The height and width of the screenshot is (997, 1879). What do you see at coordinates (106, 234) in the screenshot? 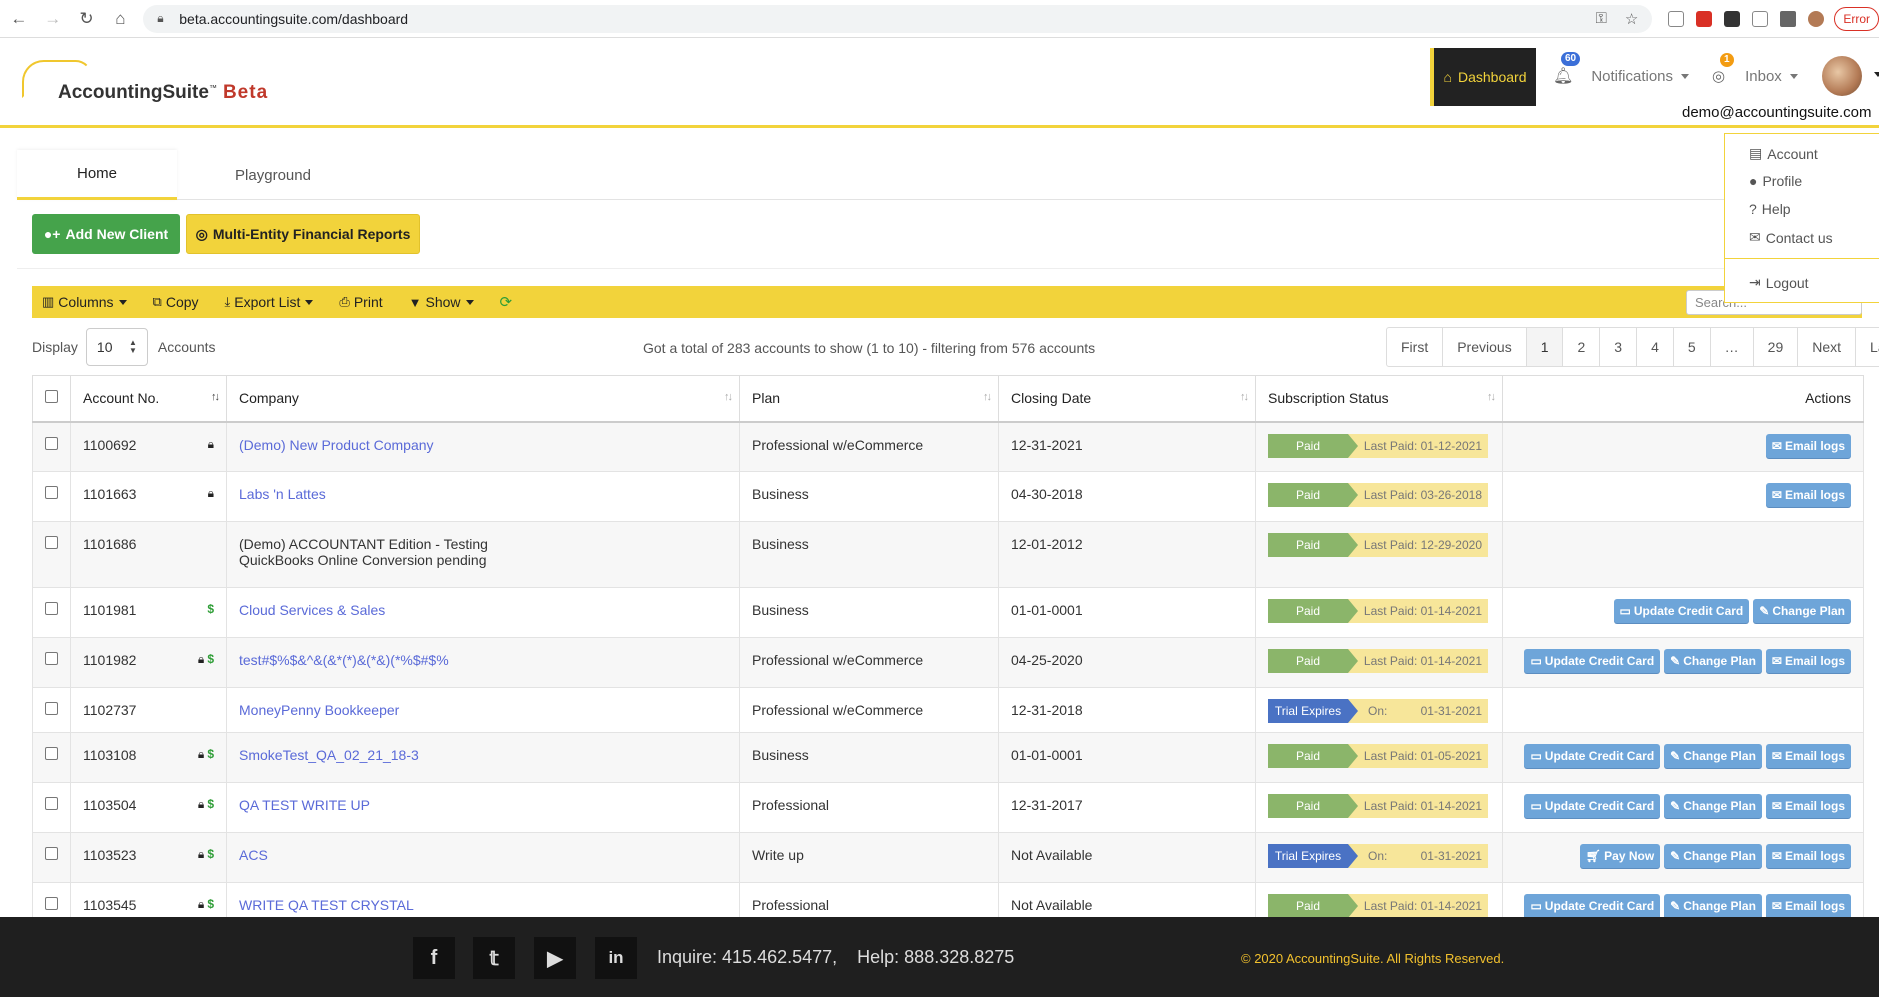
I see `add-new-client-button: ●+ Add New Client` at bounding box center [106, 234].